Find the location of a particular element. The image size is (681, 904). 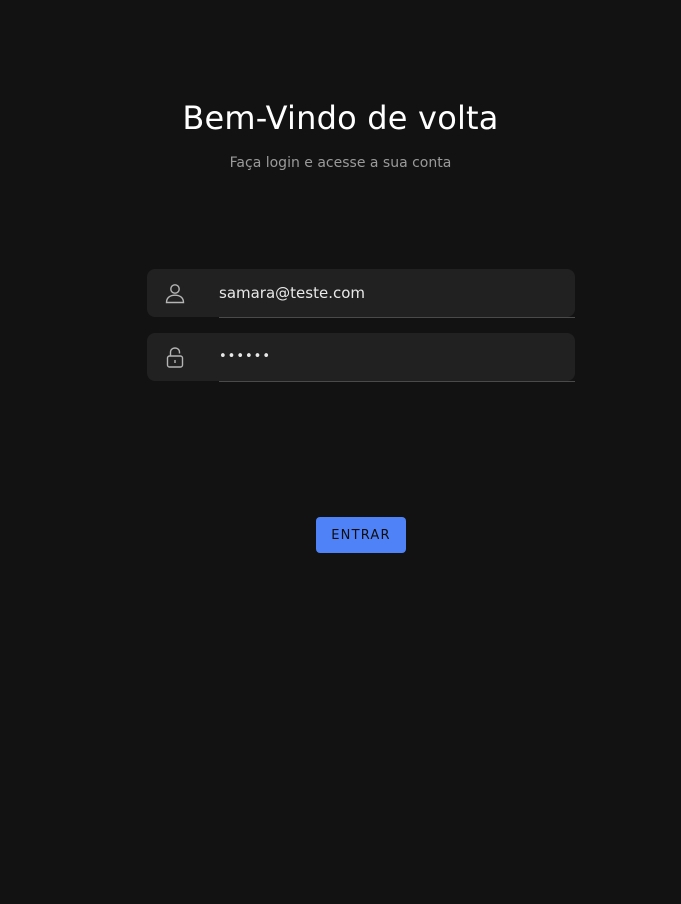

email-input is located at coordinates (389, 292).